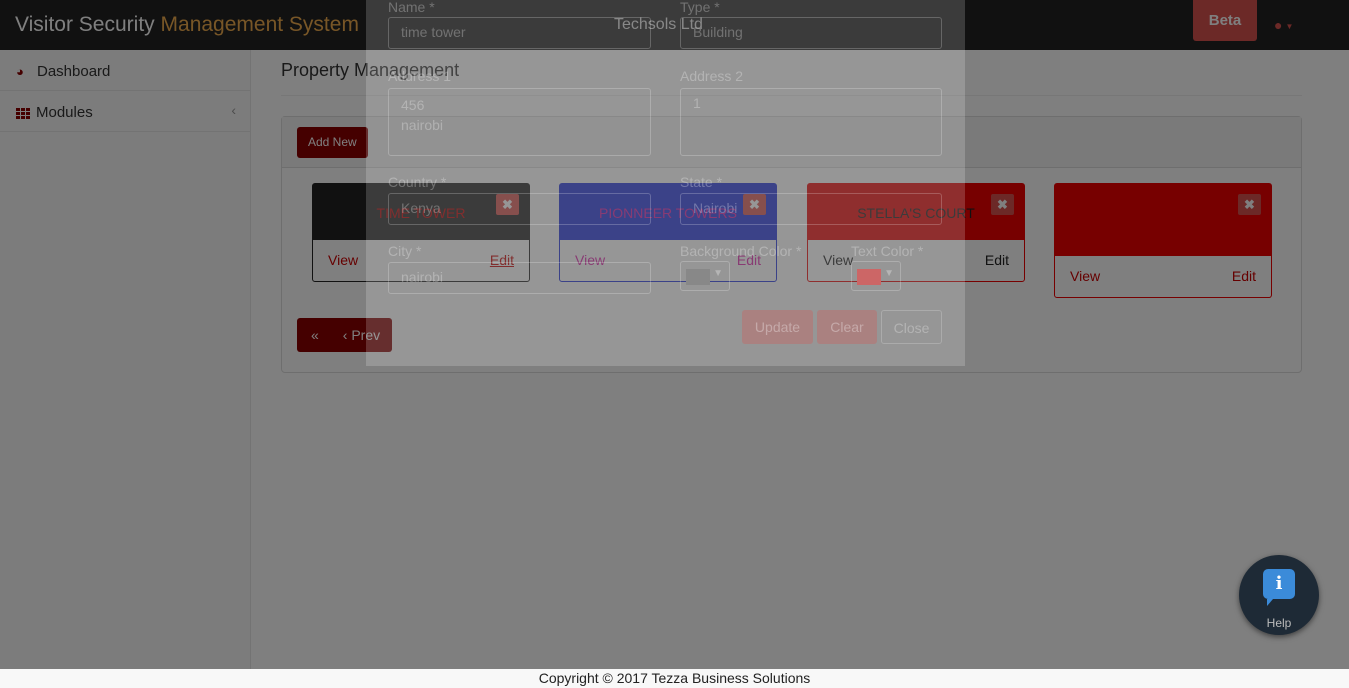 The height and width of the screenshot is (688, 1349). Describe the element at coordinates (417, 182) in the screenshot. I see `country-label: Country *` at that location.